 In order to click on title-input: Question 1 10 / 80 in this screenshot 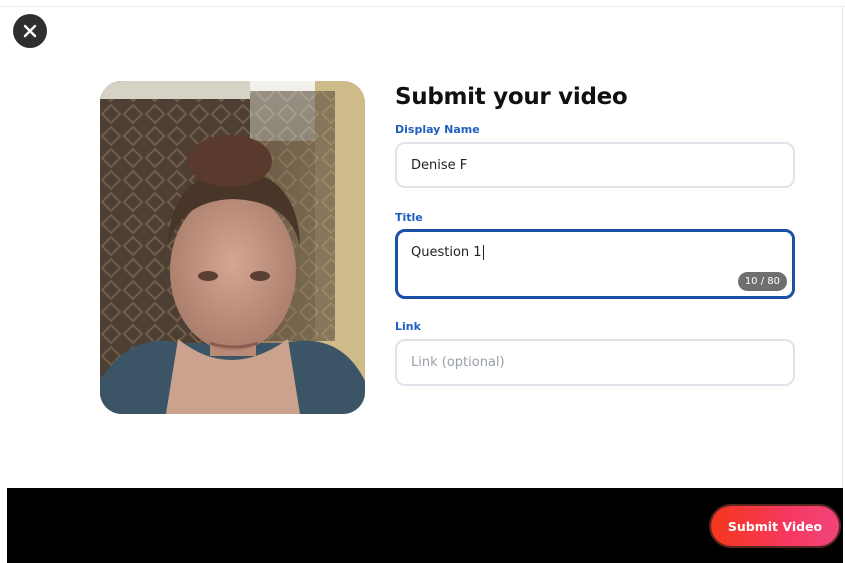, I will do `click(595, 264)`.